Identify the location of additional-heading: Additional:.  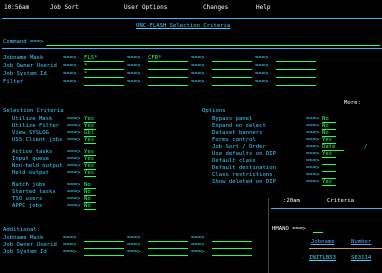
(22, 230).